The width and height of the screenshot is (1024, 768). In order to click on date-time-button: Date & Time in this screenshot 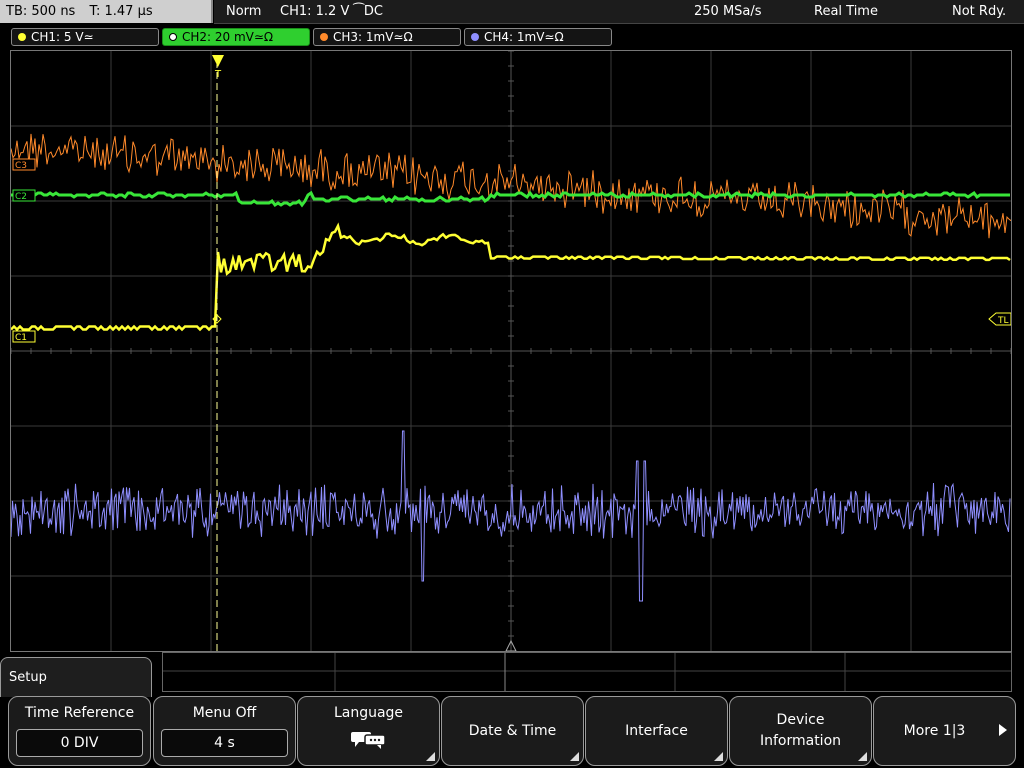, I will do `click(512, 731)`.